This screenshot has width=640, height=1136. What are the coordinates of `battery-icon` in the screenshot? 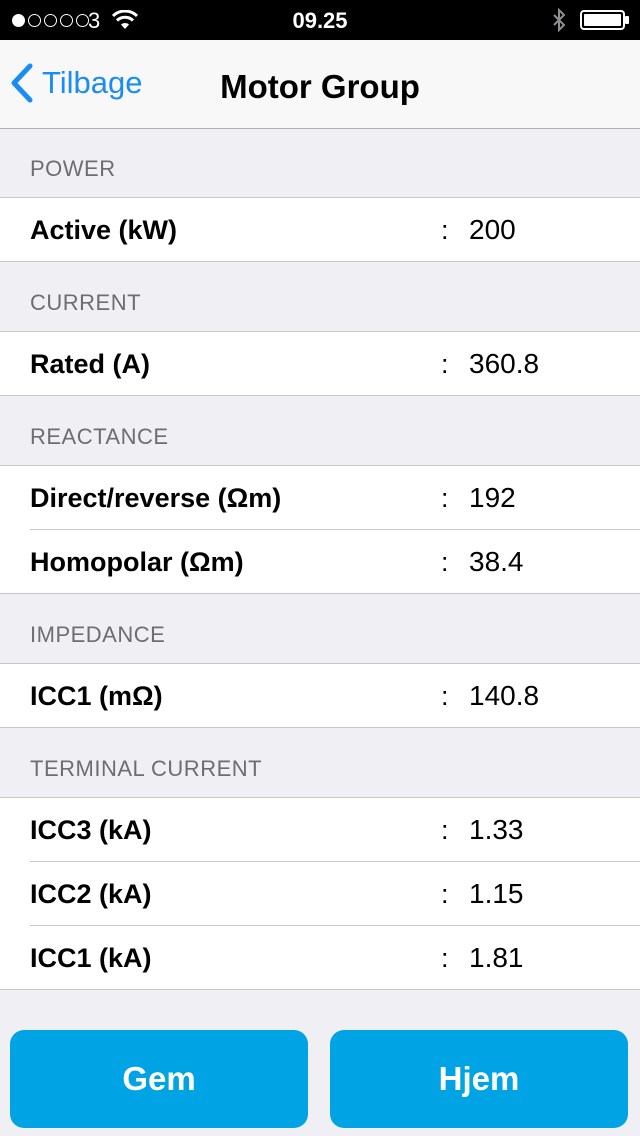 It's located at (604, 20).